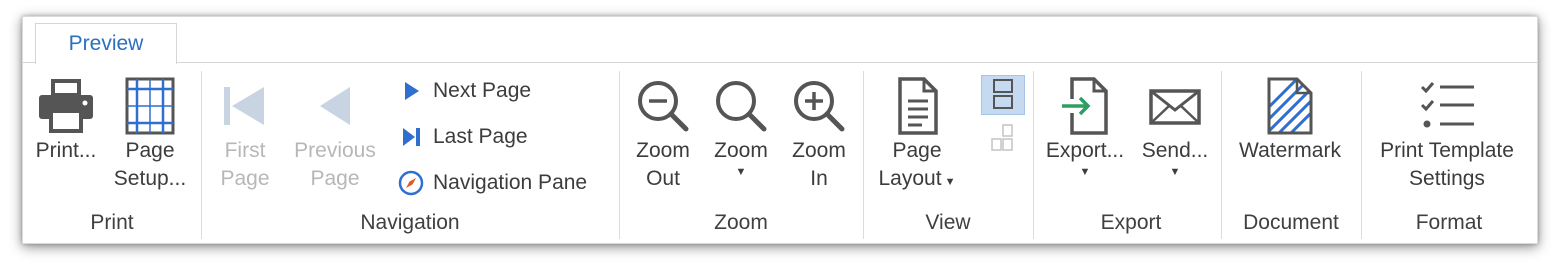 The height and width of the screenshot is (270, 1558). What do you see at coordinates (245, 134) in the screenshot?
I see `first-page-button: First Page` at bounding box center [245, 134].